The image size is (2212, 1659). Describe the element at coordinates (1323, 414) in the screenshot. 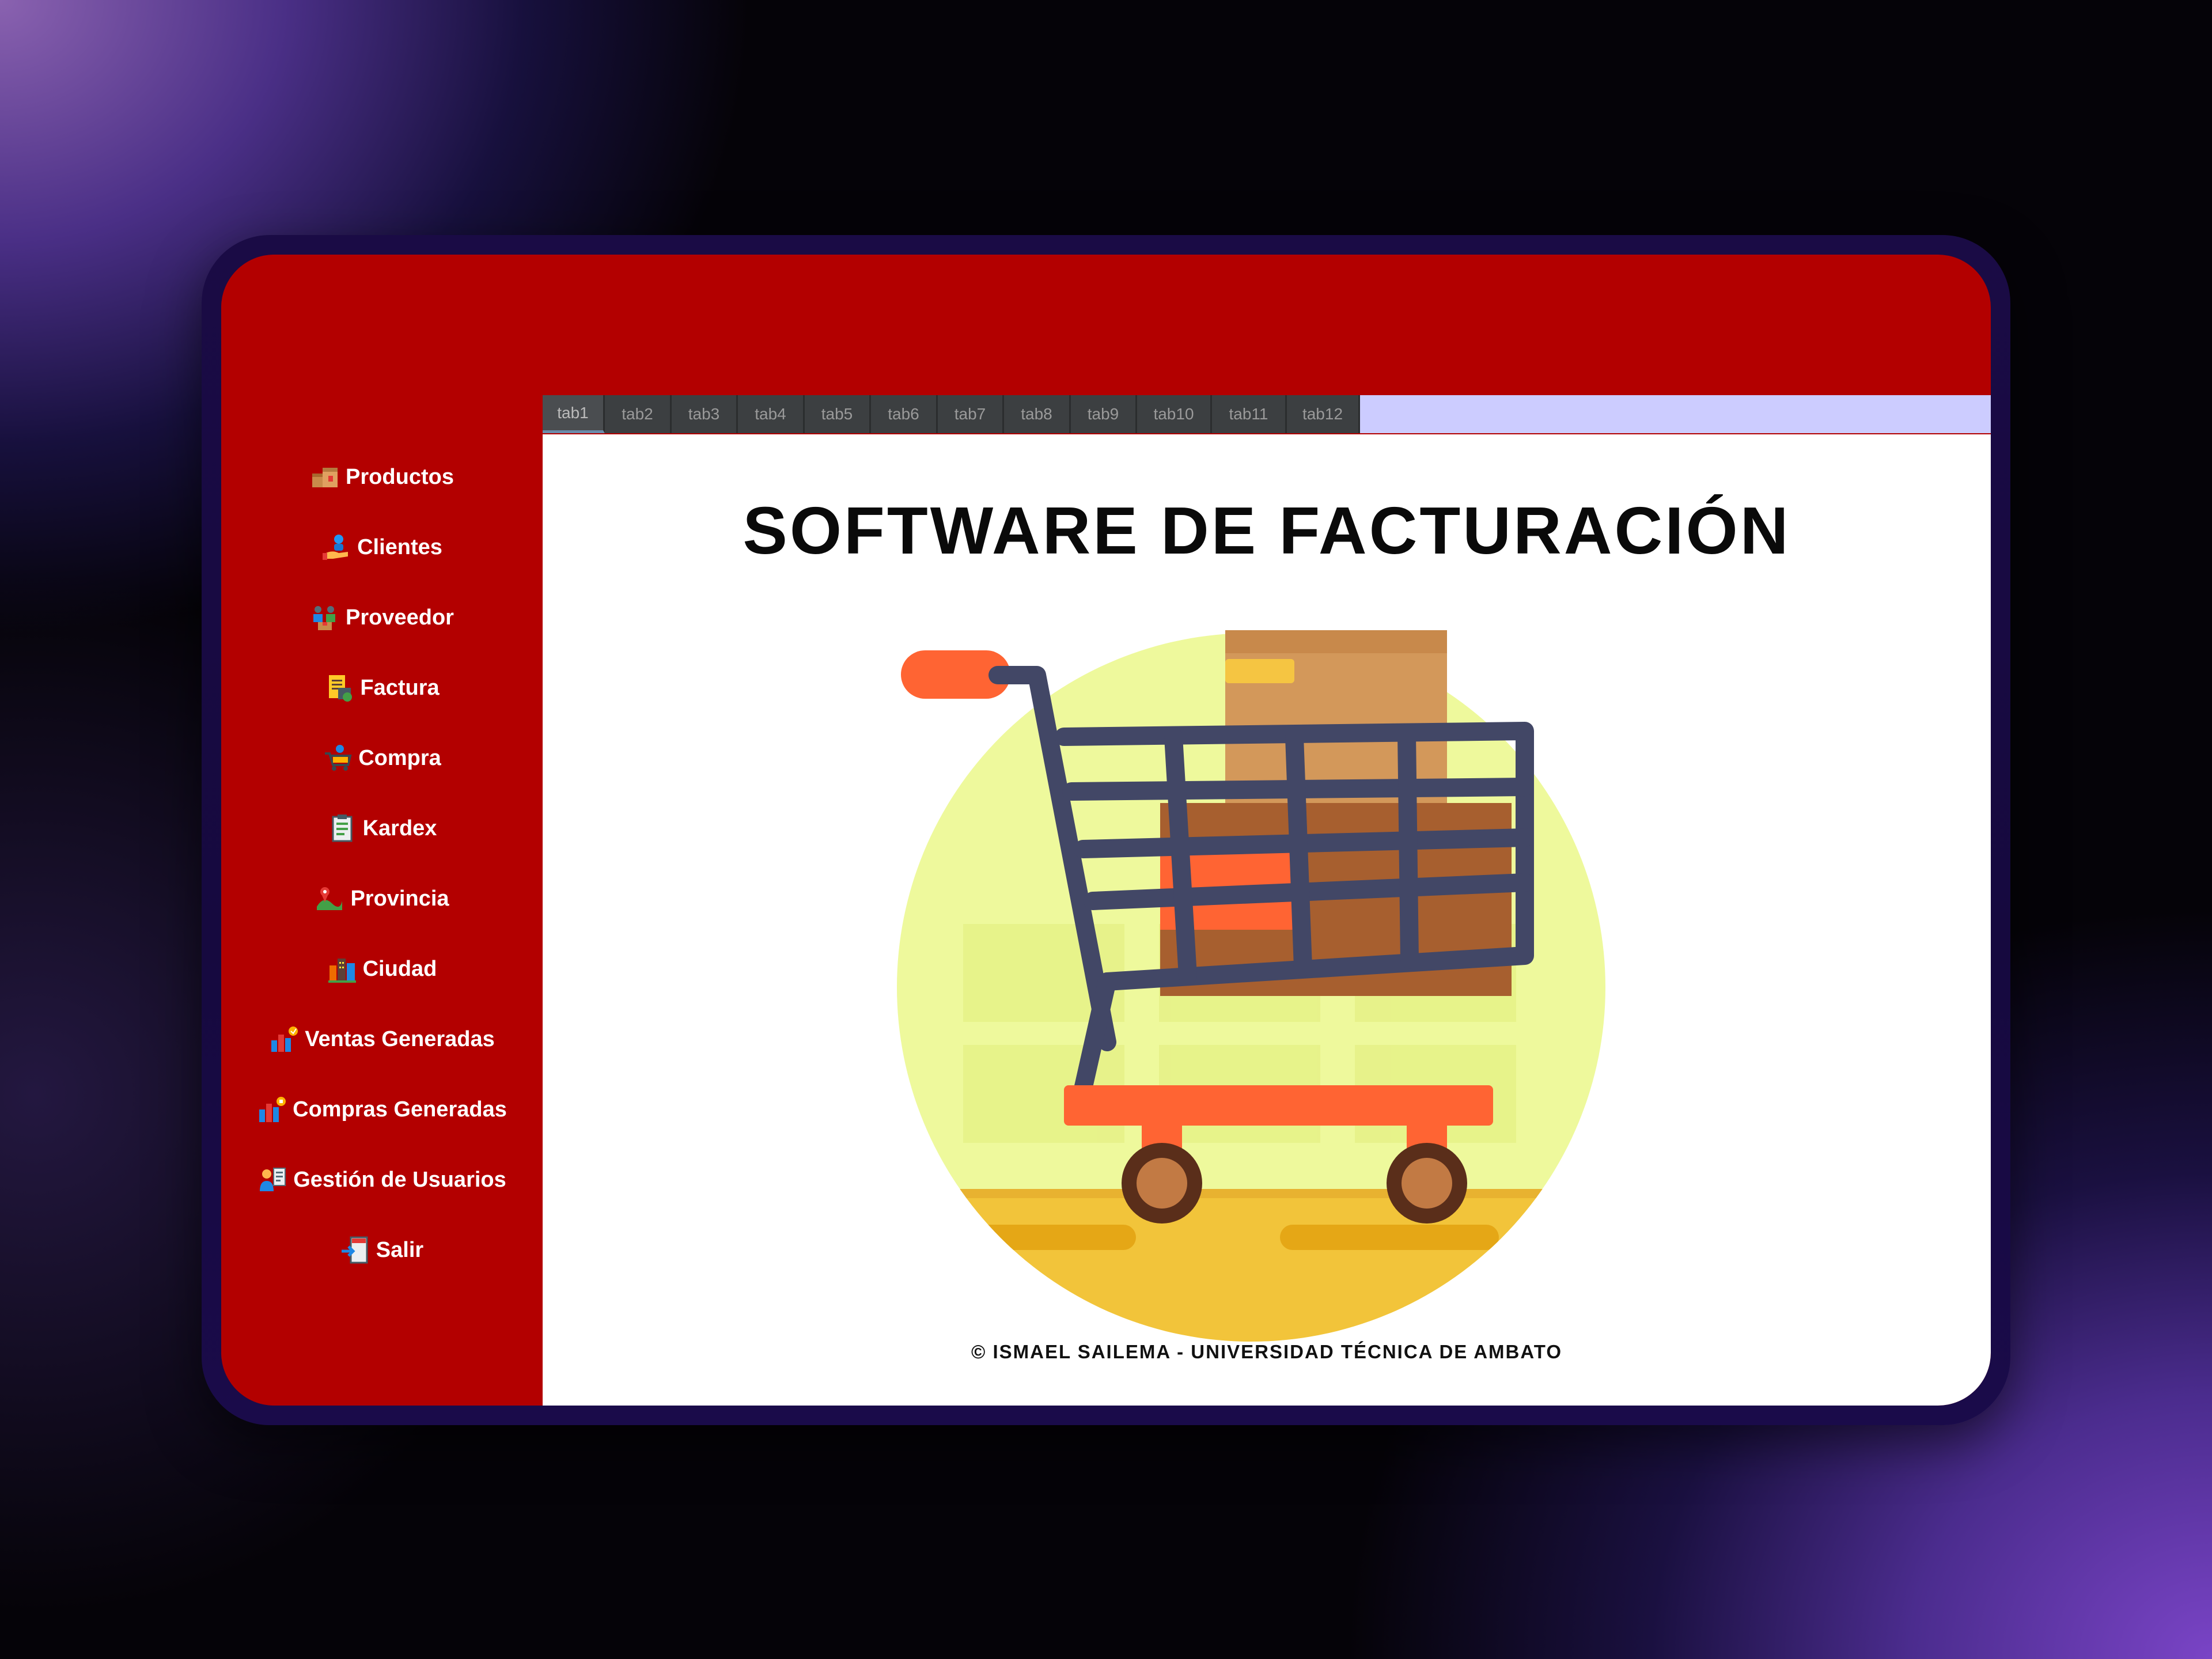

I see `tab-12: tab12` at that location.